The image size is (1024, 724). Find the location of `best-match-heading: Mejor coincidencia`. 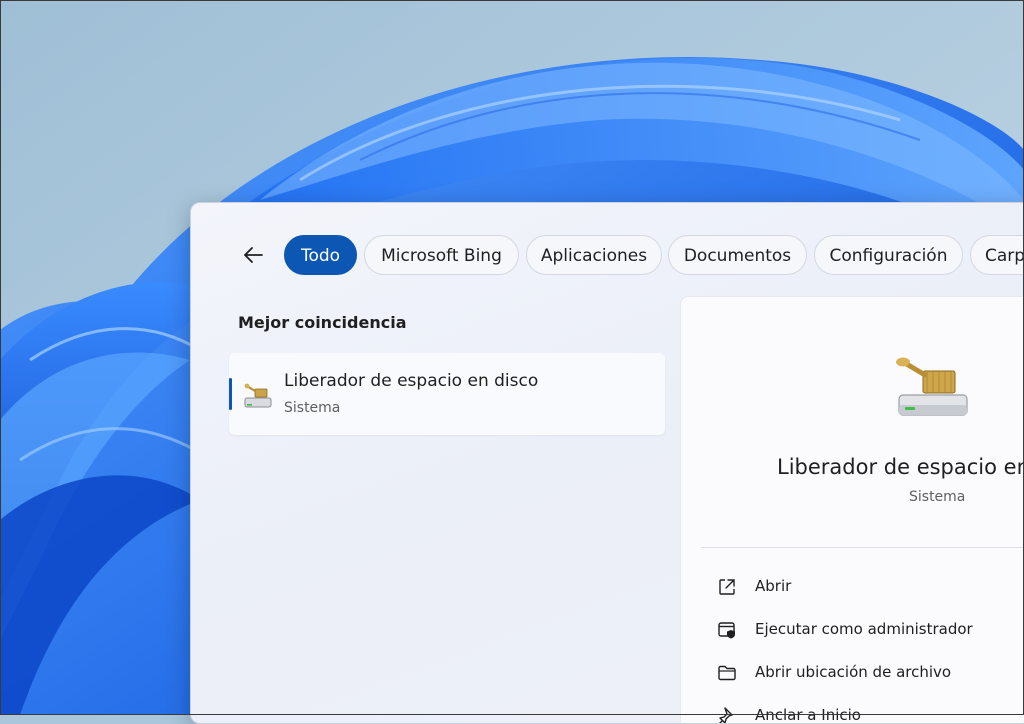

best-match-heading: Mejor coincidencia is located at coordinates (322, 322).